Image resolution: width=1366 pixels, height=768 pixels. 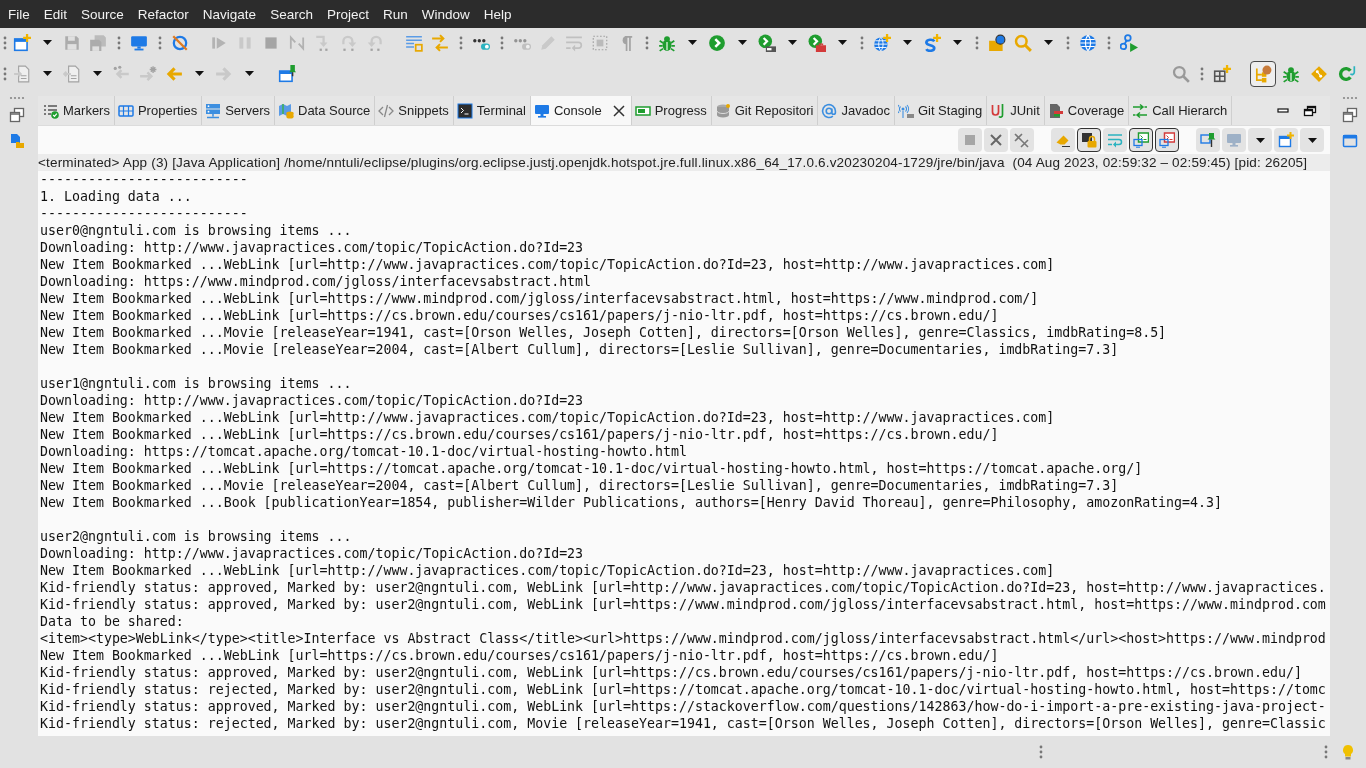 What do you see at coordinates (17, 141) in the screenshot?
I see `file-folder-icon` at bounding box center [17, 141].